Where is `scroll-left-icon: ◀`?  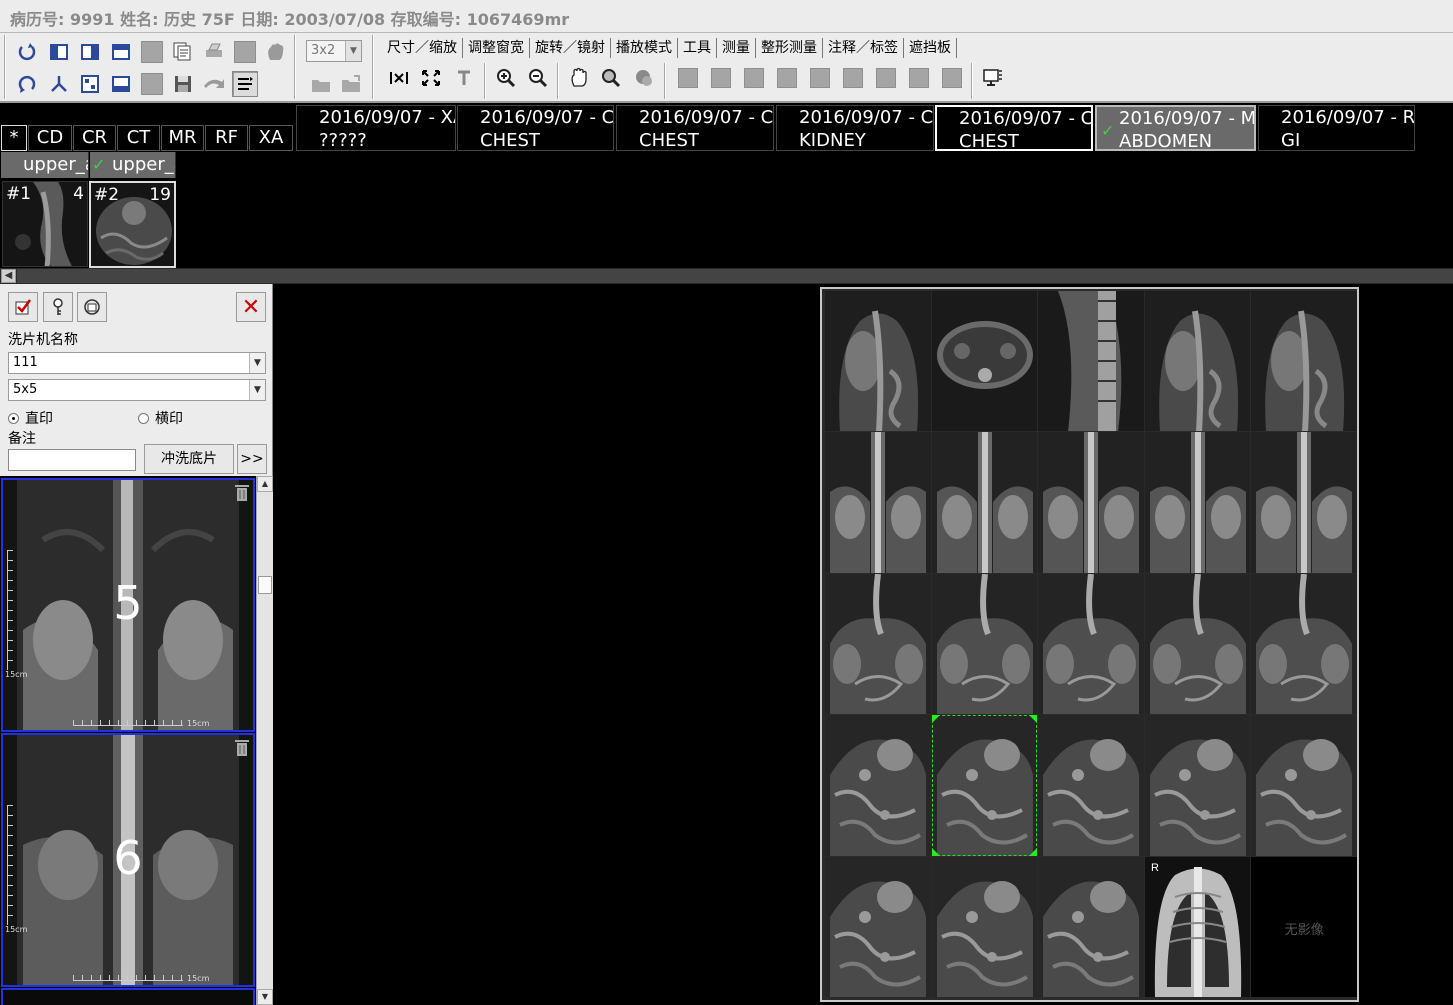 scroll-left-icon: ◀ is located at coordinates (8, 276).